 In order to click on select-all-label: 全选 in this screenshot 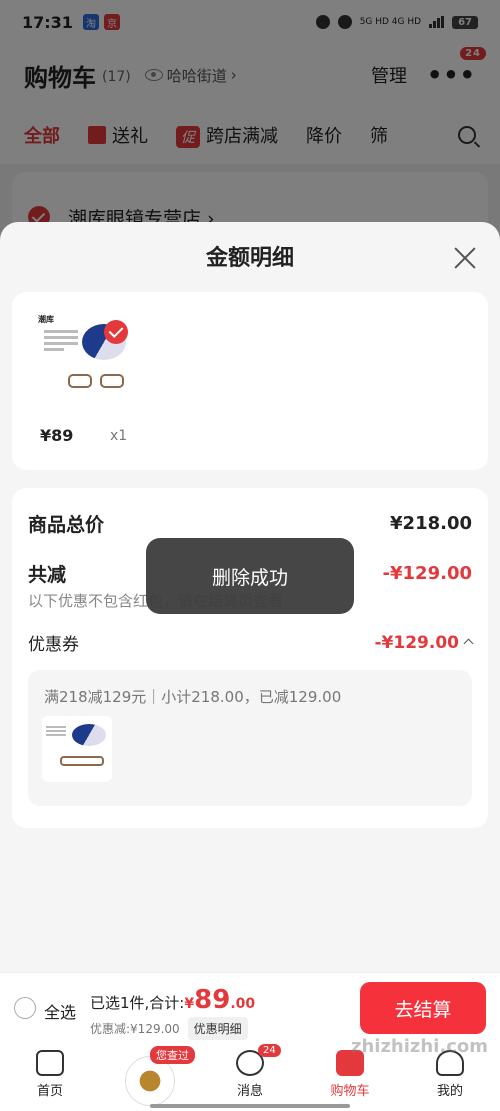, I will do `click(60, 1011)`.